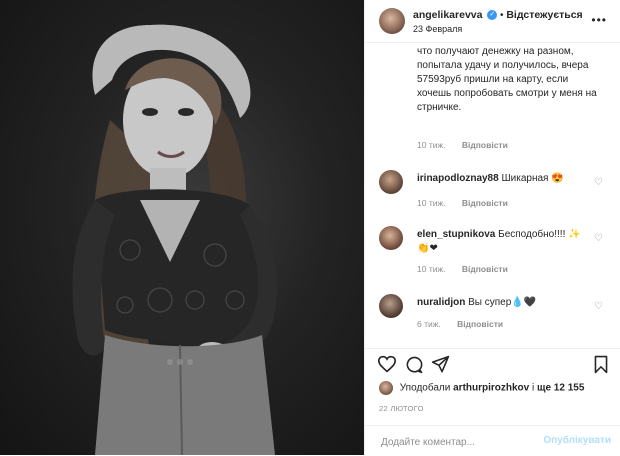 The image size is (620, 456). What do you see at coordinates (485, 145) in the screenshot?
I see `caption-reply-button: Відповісти` at bounding box center [485, 145].